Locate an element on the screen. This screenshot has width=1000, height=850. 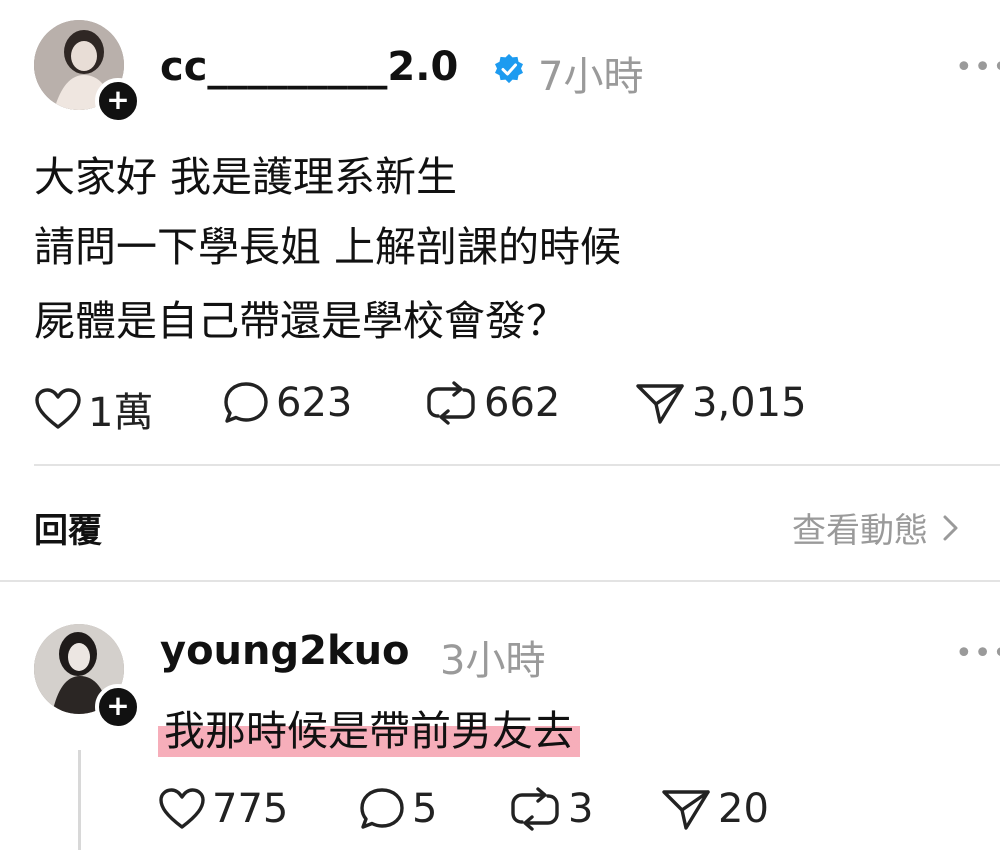
repost-count: 662 is located at coordinates (522, 403).